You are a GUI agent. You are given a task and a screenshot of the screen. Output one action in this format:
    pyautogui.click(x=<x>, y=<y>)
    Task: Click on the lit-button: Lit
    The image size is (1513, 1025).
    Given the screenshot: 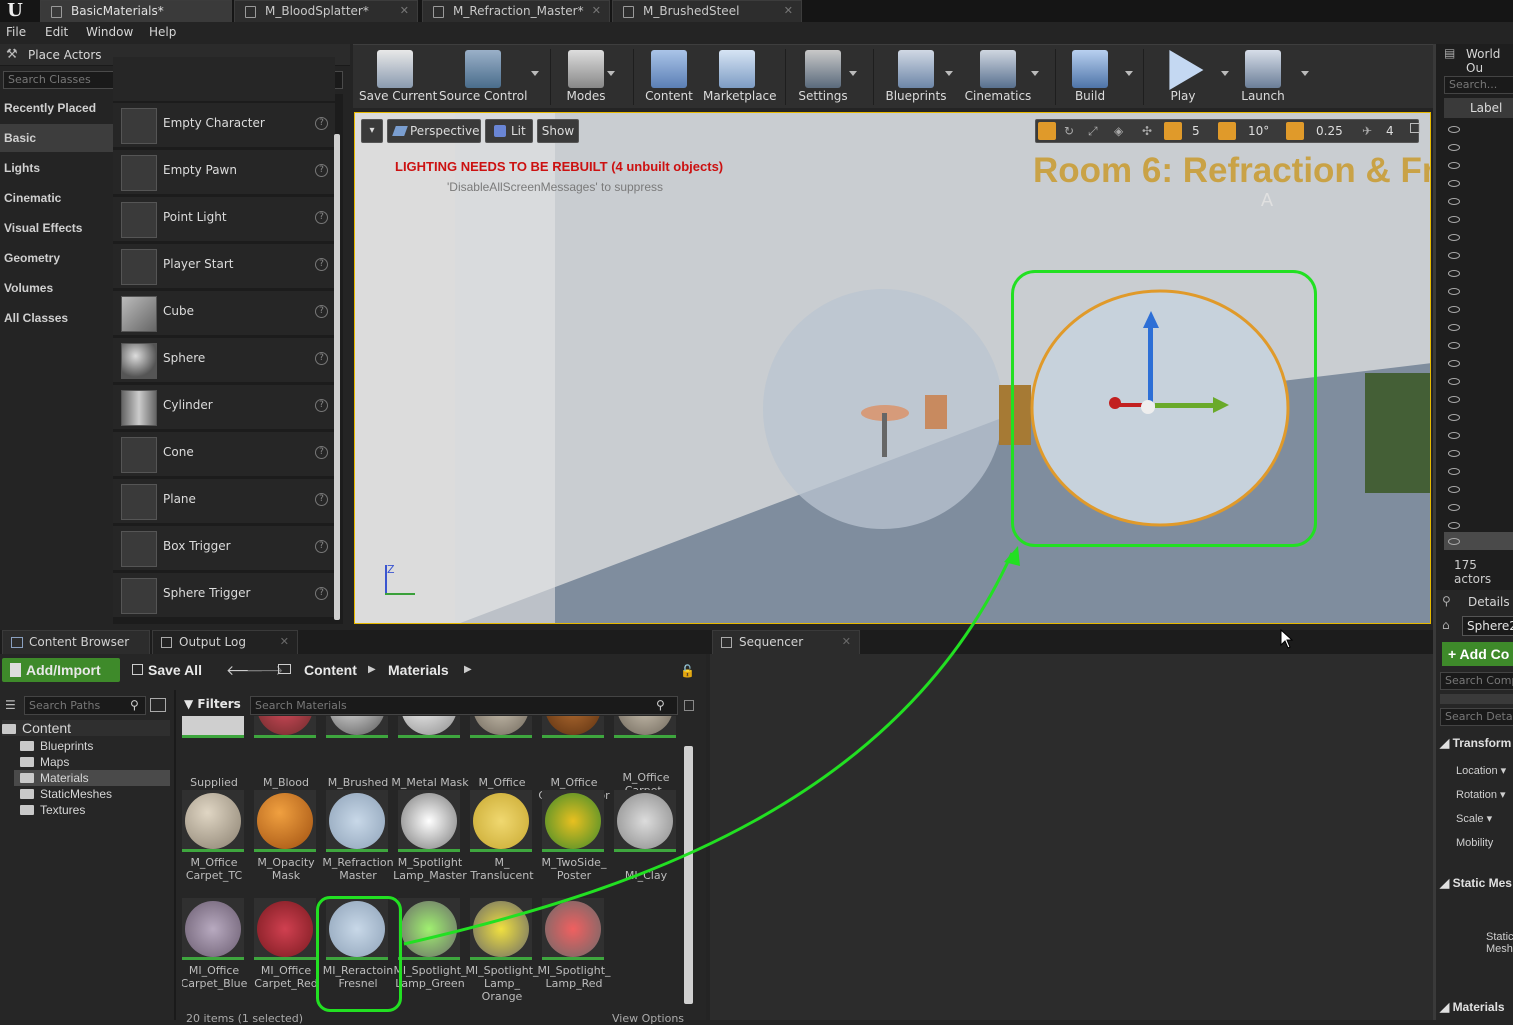 What is the action you would take?
    pyautogui.click(x=509, y=131)
    